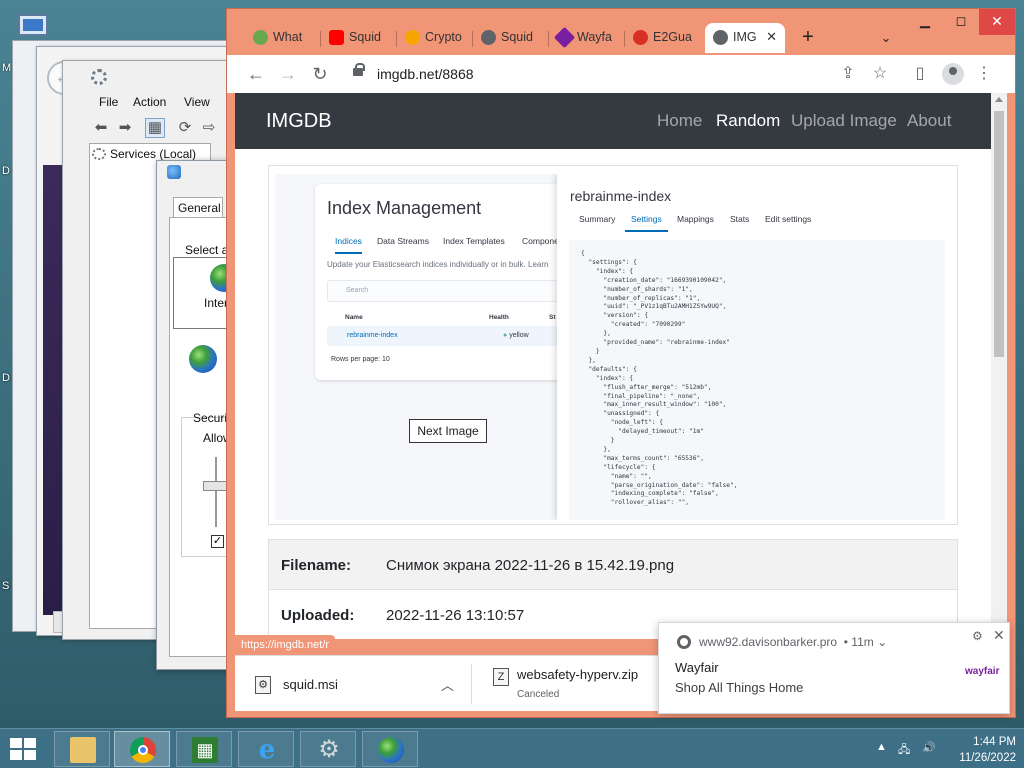  I want to click on address-bar: imgdb.net/8868, so click(621, 74).